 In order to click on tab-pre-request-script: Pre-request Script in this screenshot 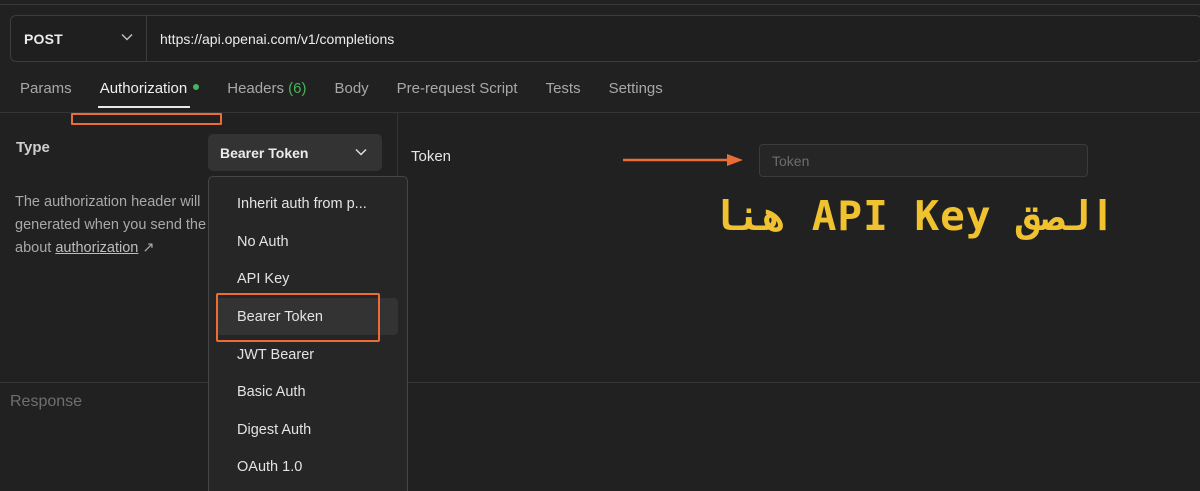, I will do `click(457, 91)`.